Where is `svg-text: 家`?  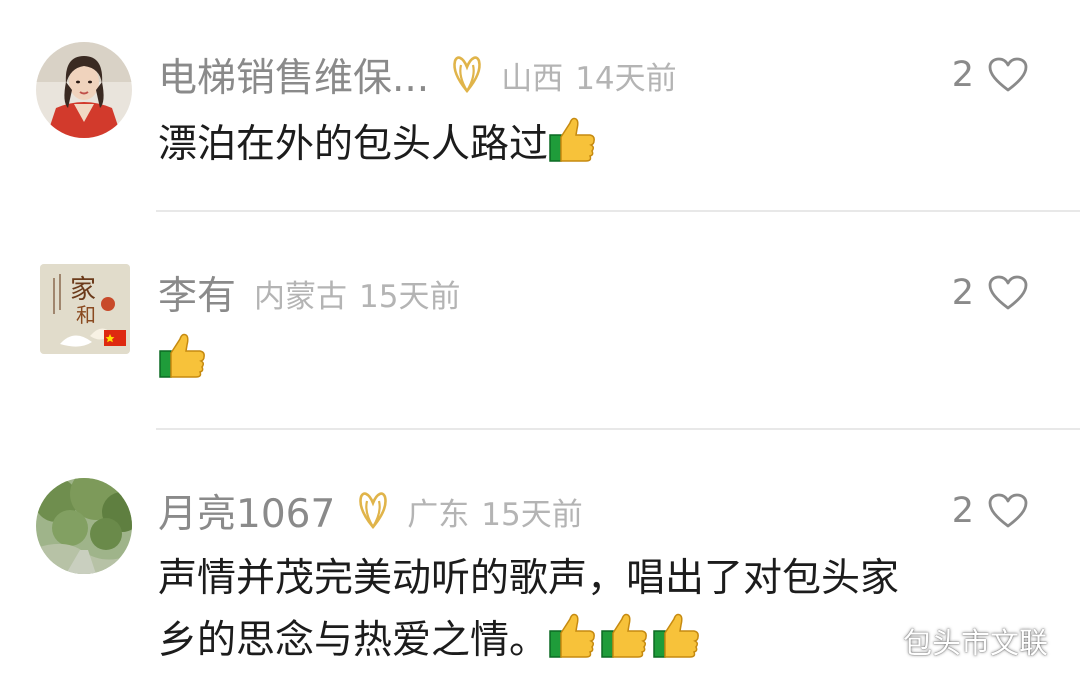 svg-text: 家 is located at coordinates (83, 290).